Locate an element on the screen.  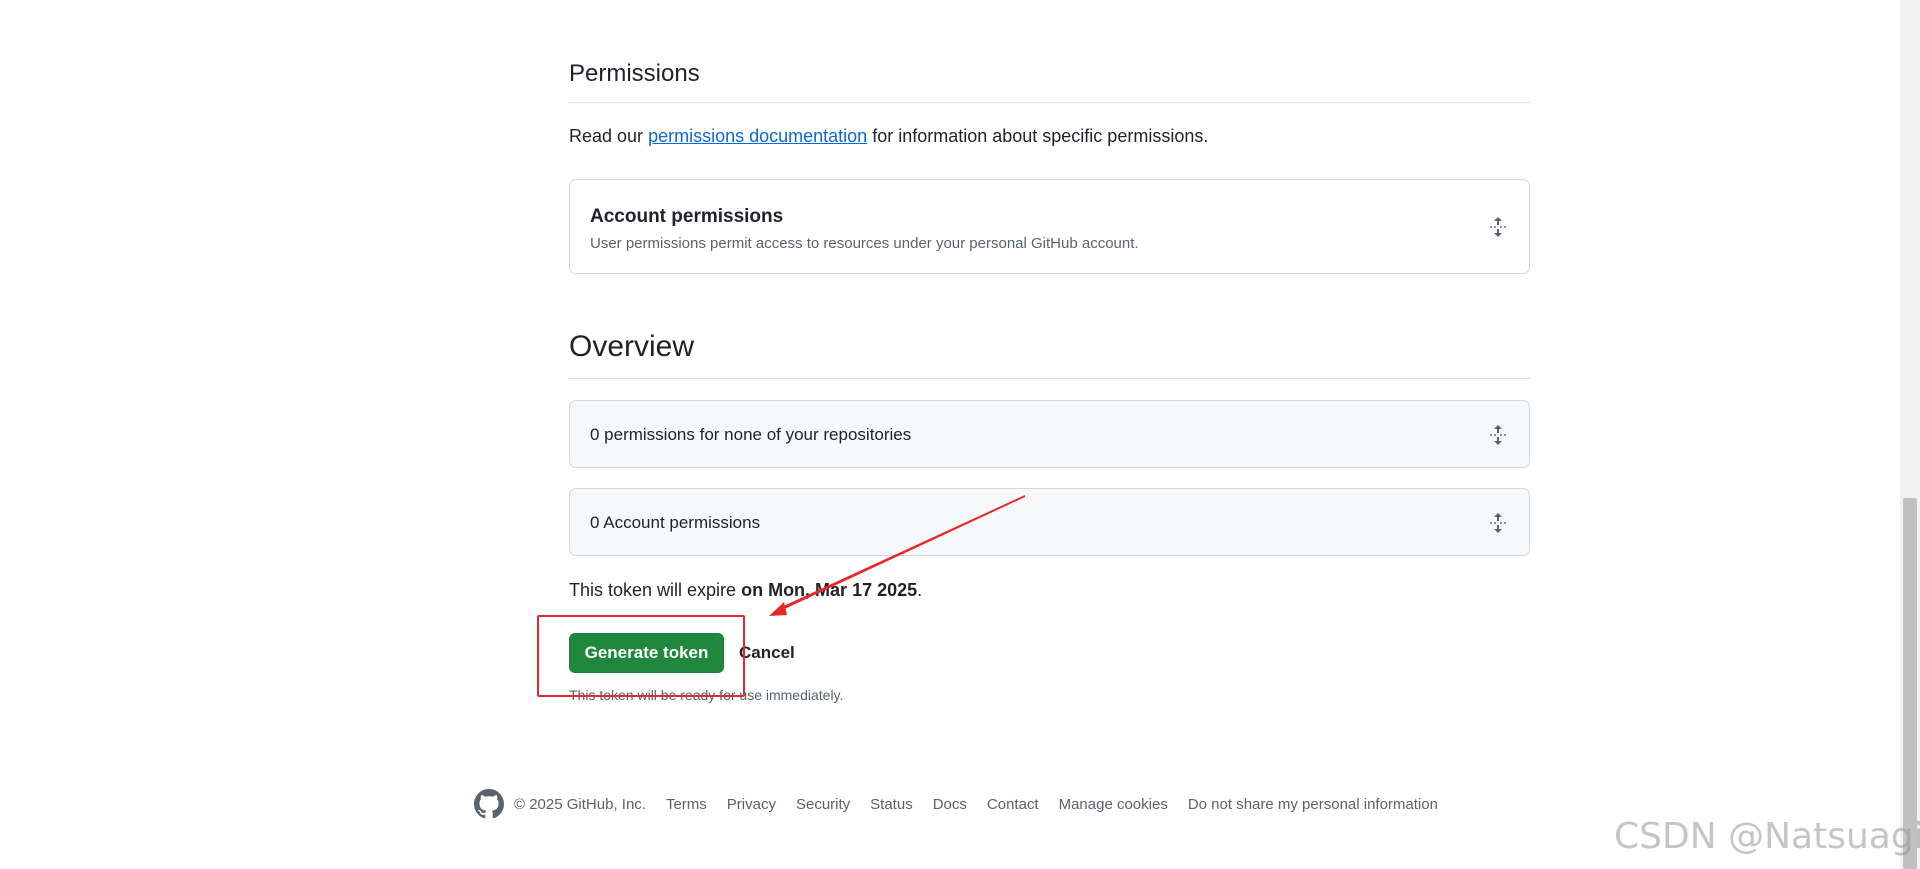
expiry-date: on Mon, Mar 17 2025 is located at coordinates (829, 590).